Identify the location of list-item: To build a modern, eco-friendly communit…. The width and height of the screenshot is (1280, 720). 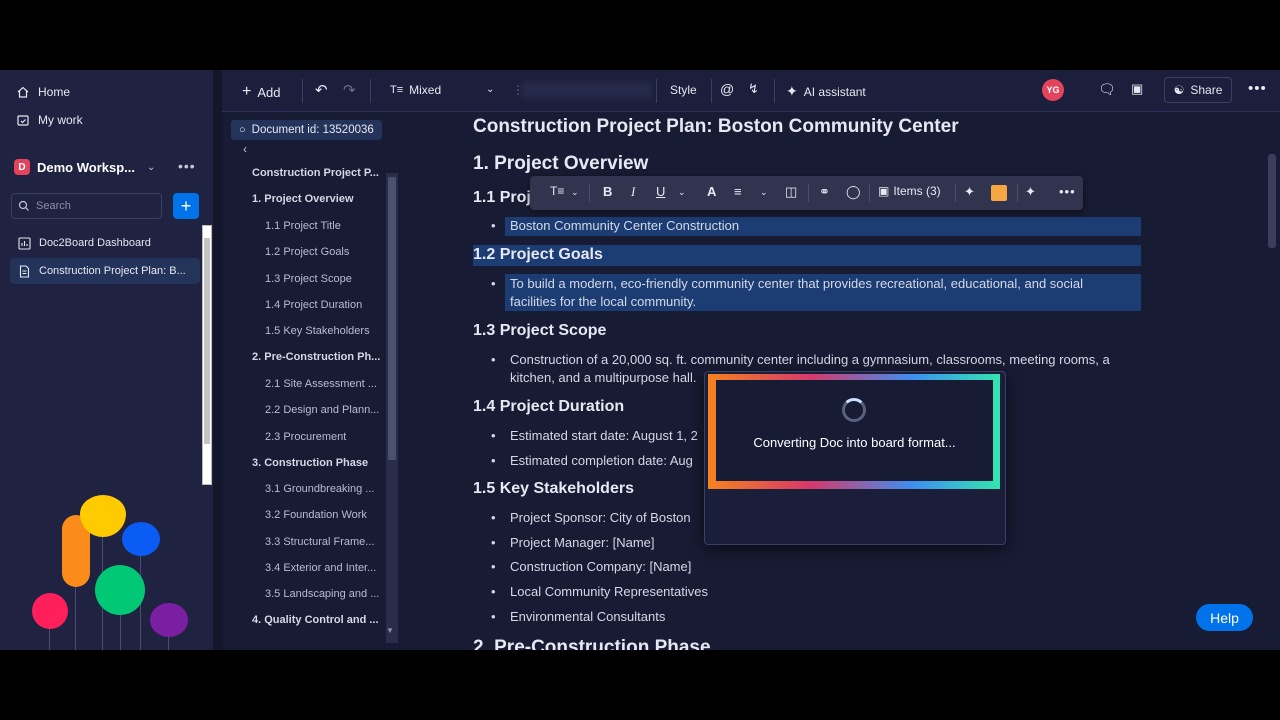
(821, 293).